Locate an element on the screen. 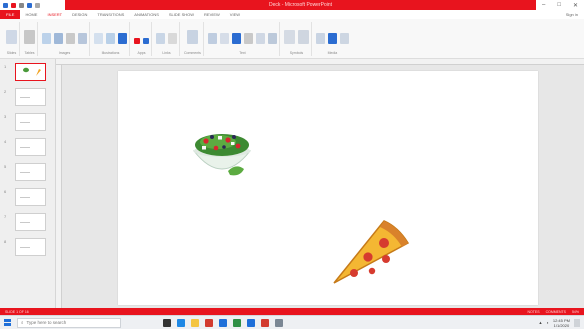 The image size is (584, 329). audio-icon is located at coordinates (332, 38).